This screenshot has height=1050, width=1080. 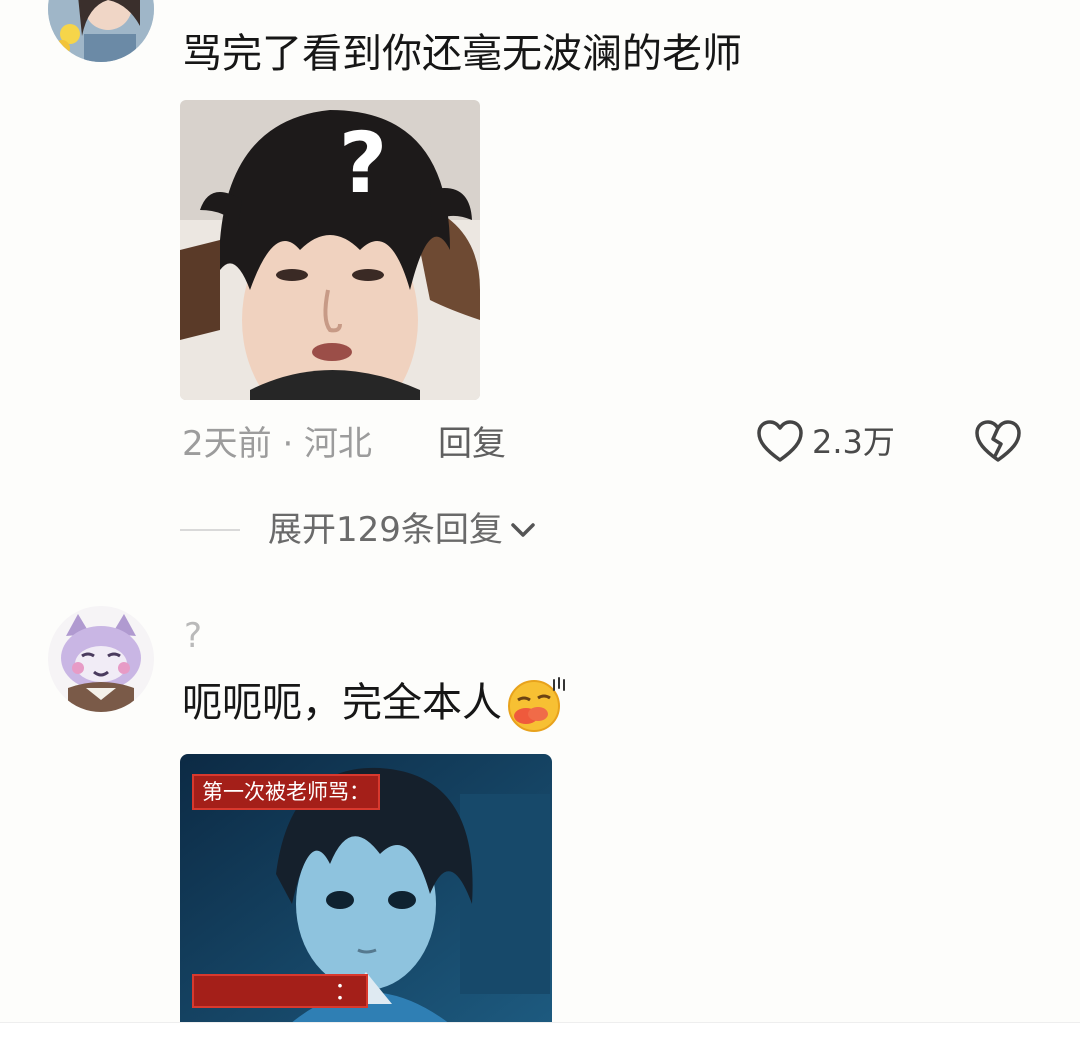 I want to click on comment-meta-time-location: 2天前 · 河北, so click(x=277, y=444).